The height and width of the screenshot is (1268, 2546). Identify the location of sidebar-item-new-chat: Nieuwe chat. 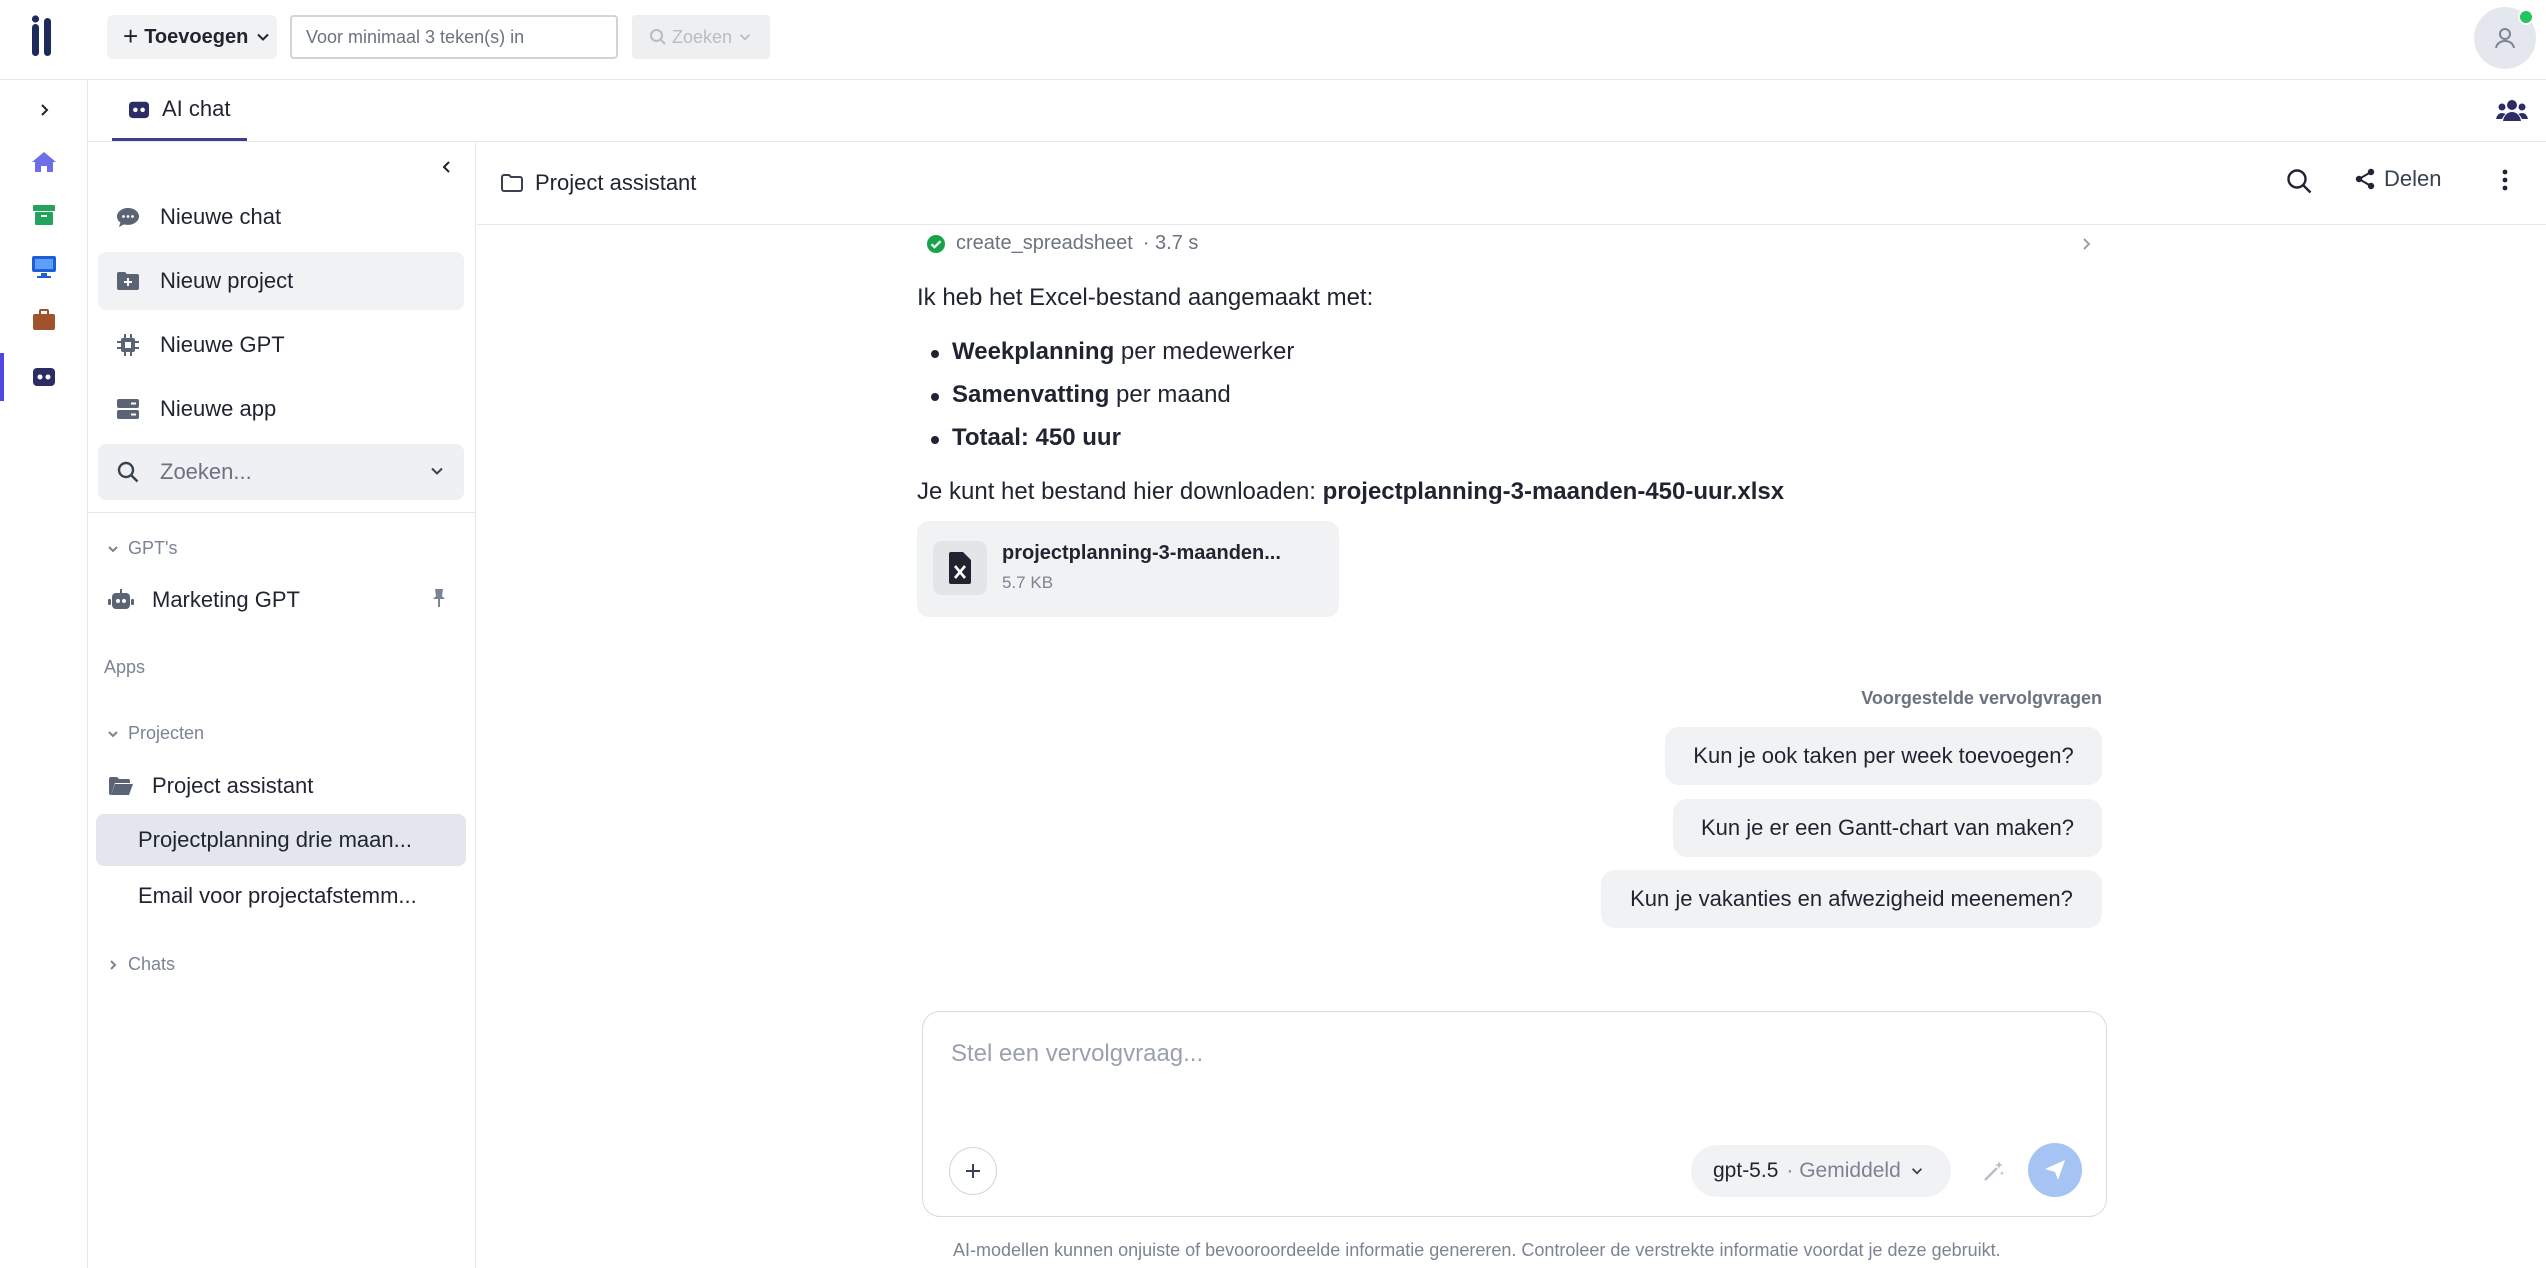
(281, 217).